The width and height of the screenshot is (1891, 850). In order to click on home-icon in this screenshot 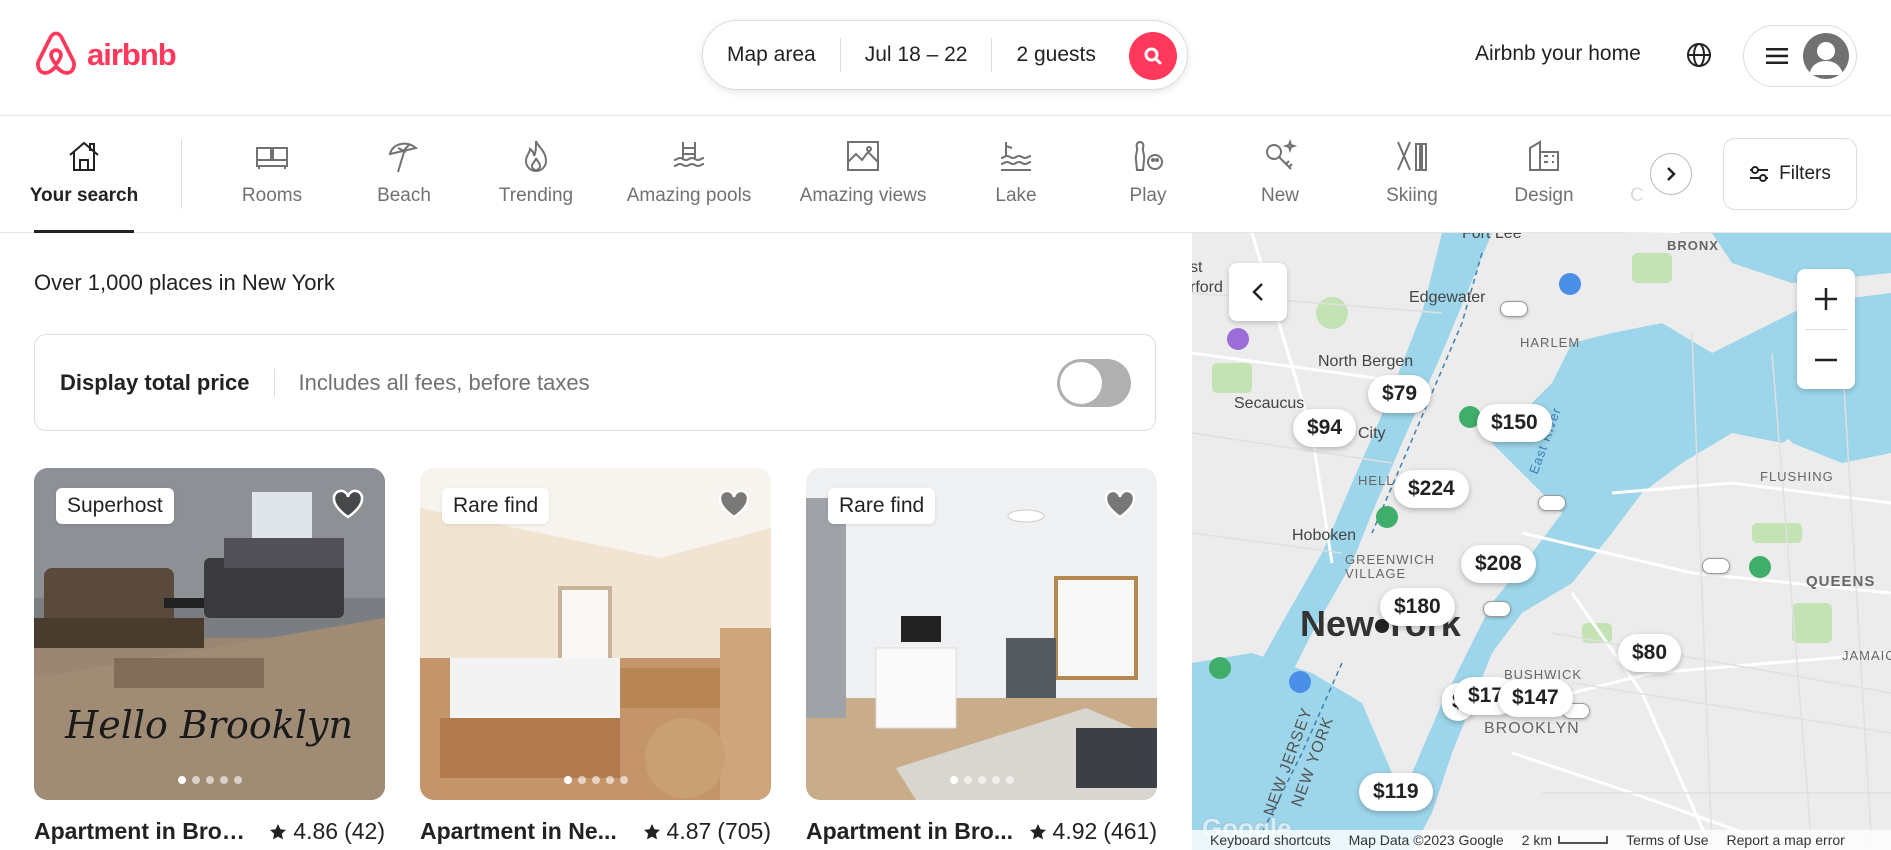, I will do `click(84, 156)`.